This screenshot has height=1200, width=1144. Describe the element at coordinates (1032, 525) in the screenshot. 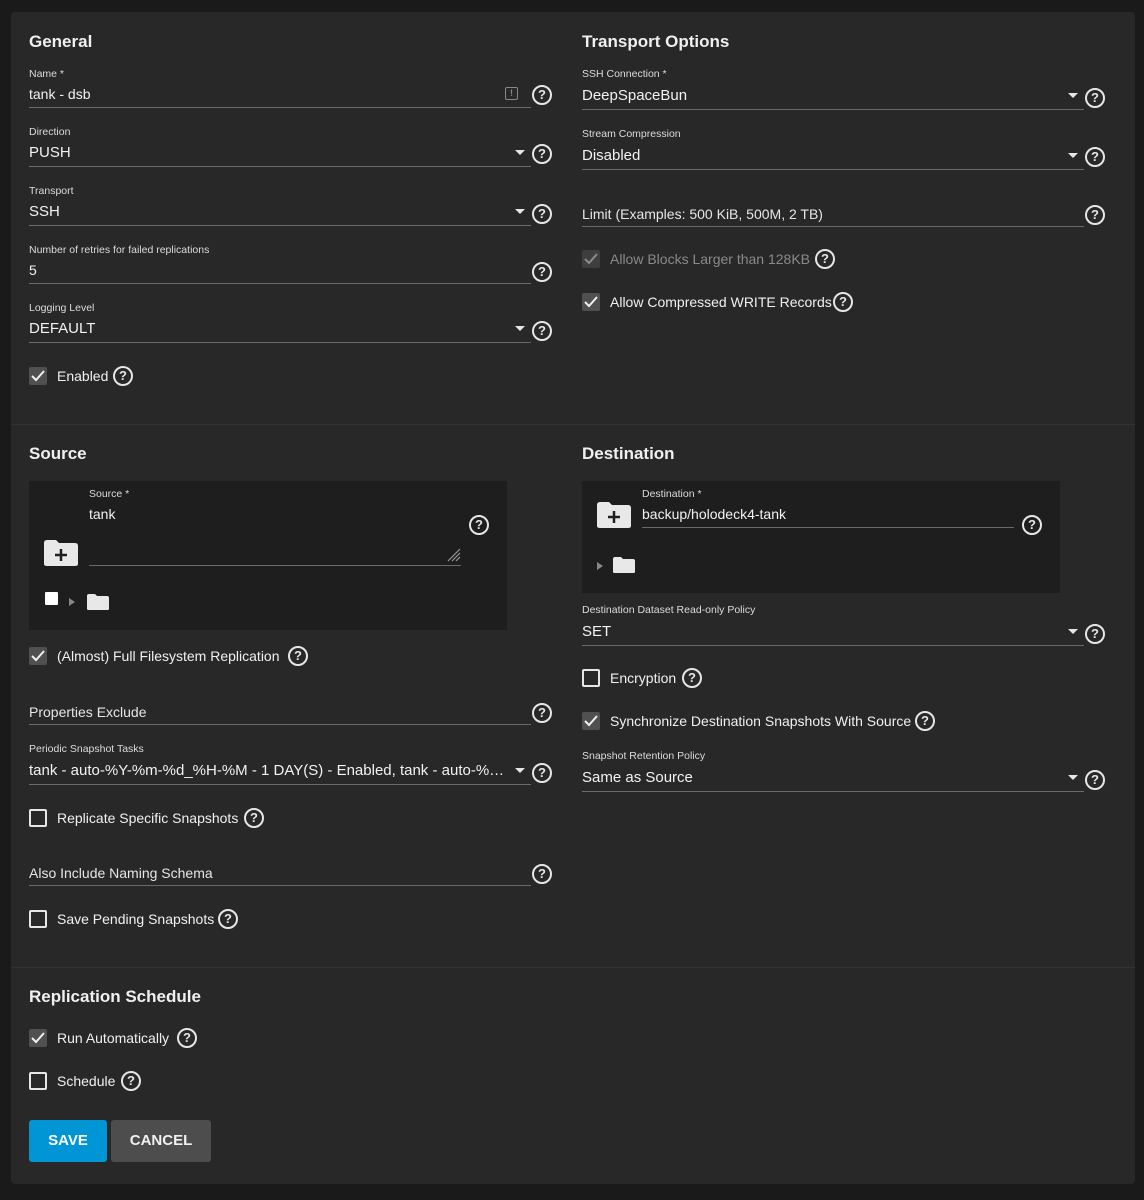

I see `destination-help-icon: ?` at that location.